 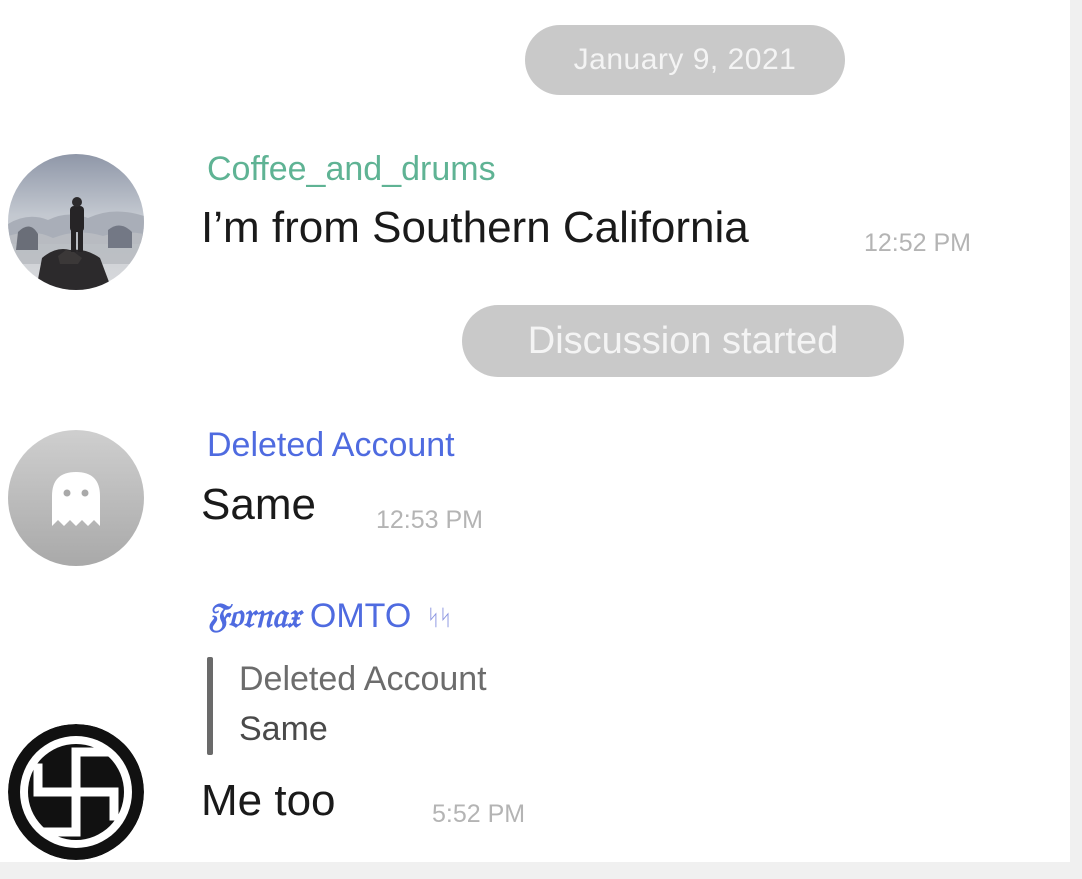 I want to click on message-time: 12:52 PM, so click(x=918, y=243).